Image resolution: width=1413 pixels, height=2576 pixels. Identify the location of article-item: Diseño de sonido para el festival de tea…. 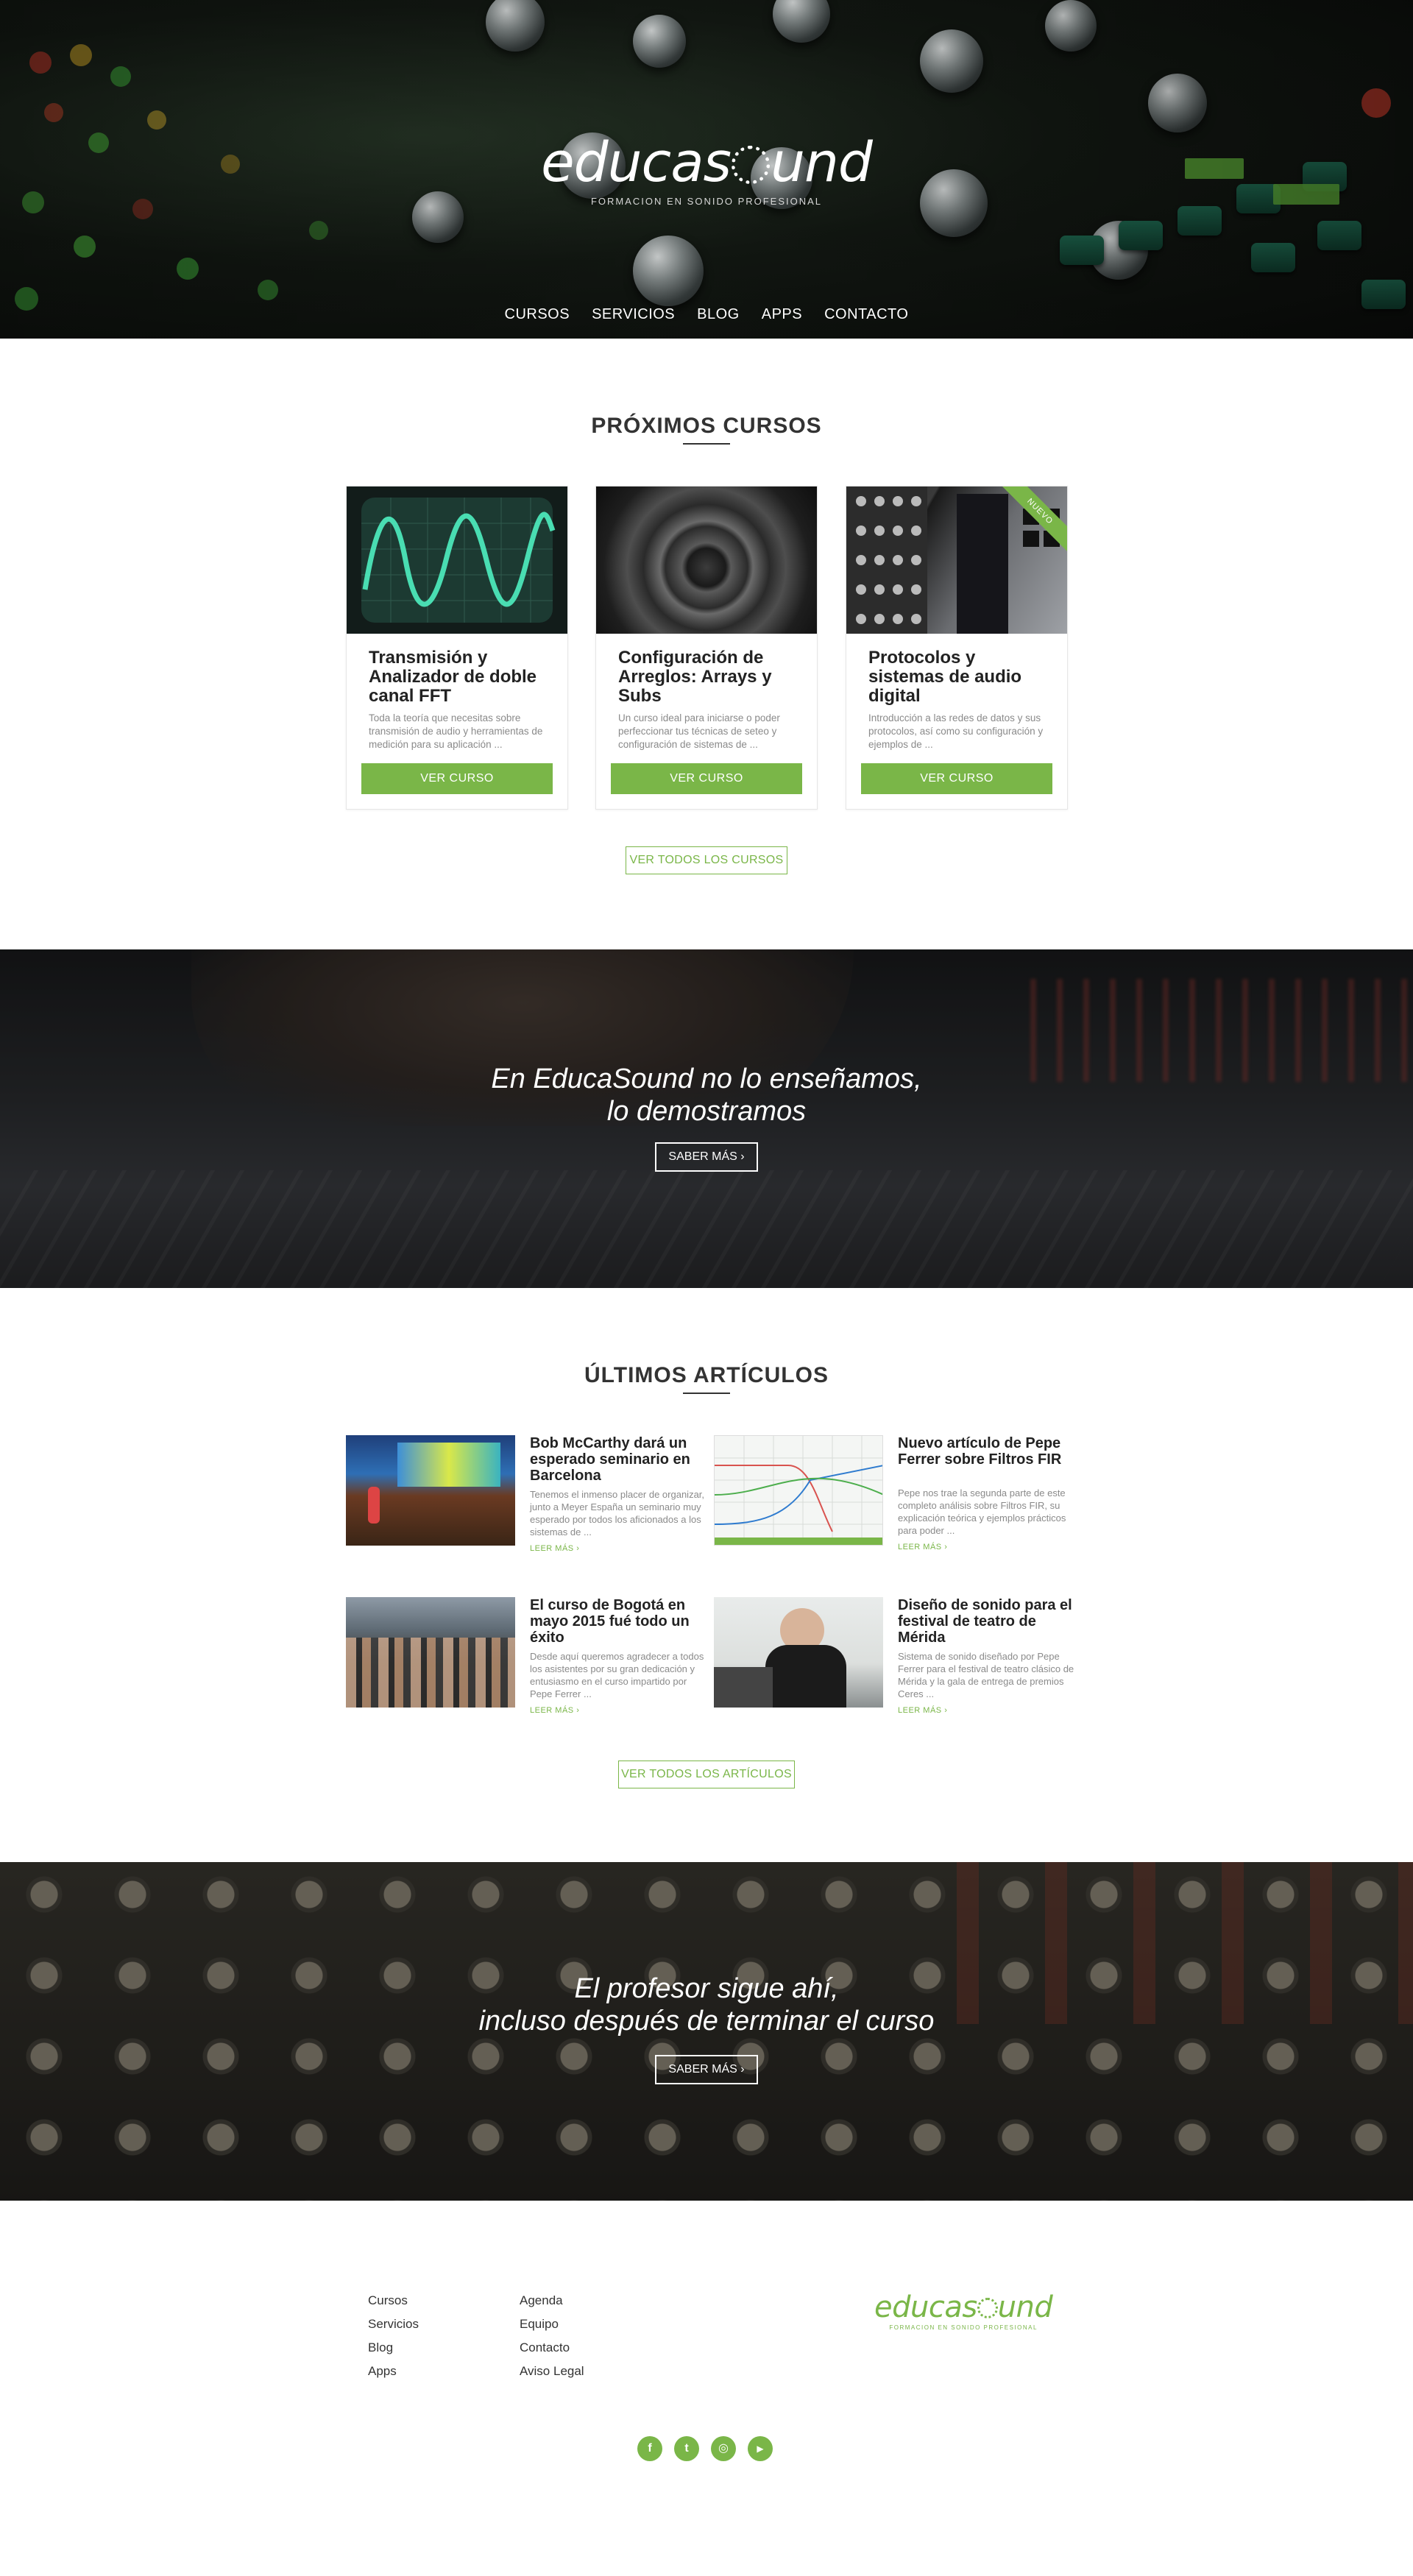
(894, 1656).